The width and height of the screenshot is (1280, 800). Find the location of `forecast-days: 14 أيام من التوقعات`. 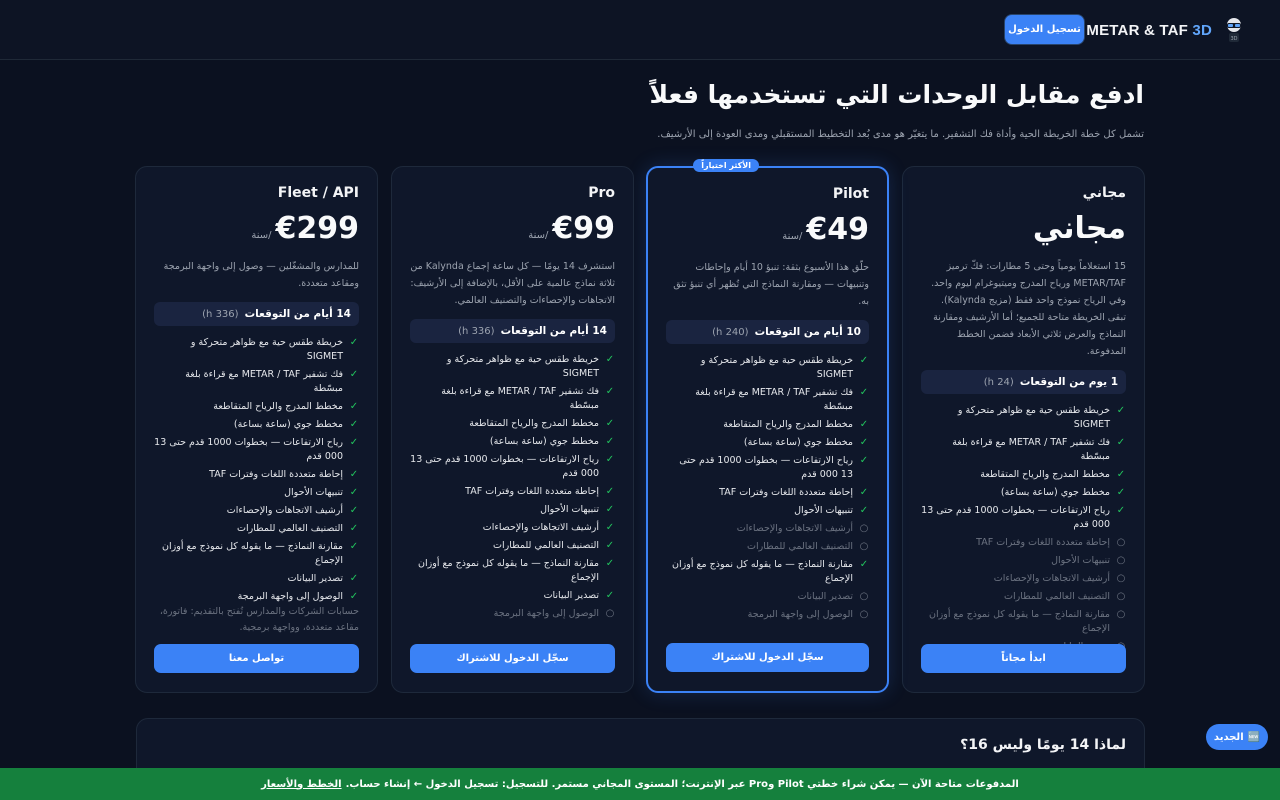

forecast-days: 14 أيام من التوقعات is located at coordinates (297, 314).